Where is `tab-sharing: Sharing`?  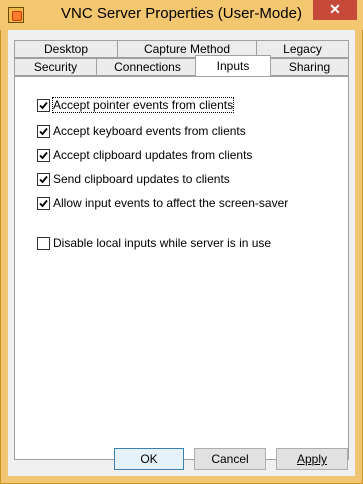
tab-sharing: Sharing is located at coordinates (309, 67).